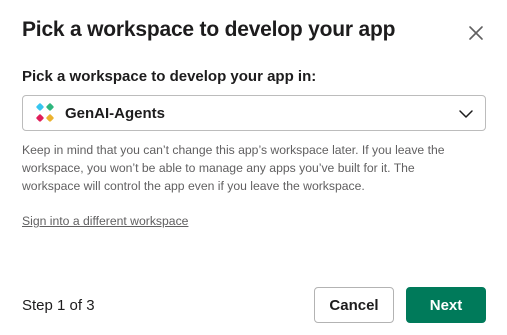  Describe the element at coordinates (115, 113) in the screenshot. I see `workspace-select-value: GenAI-Agents` at that location.